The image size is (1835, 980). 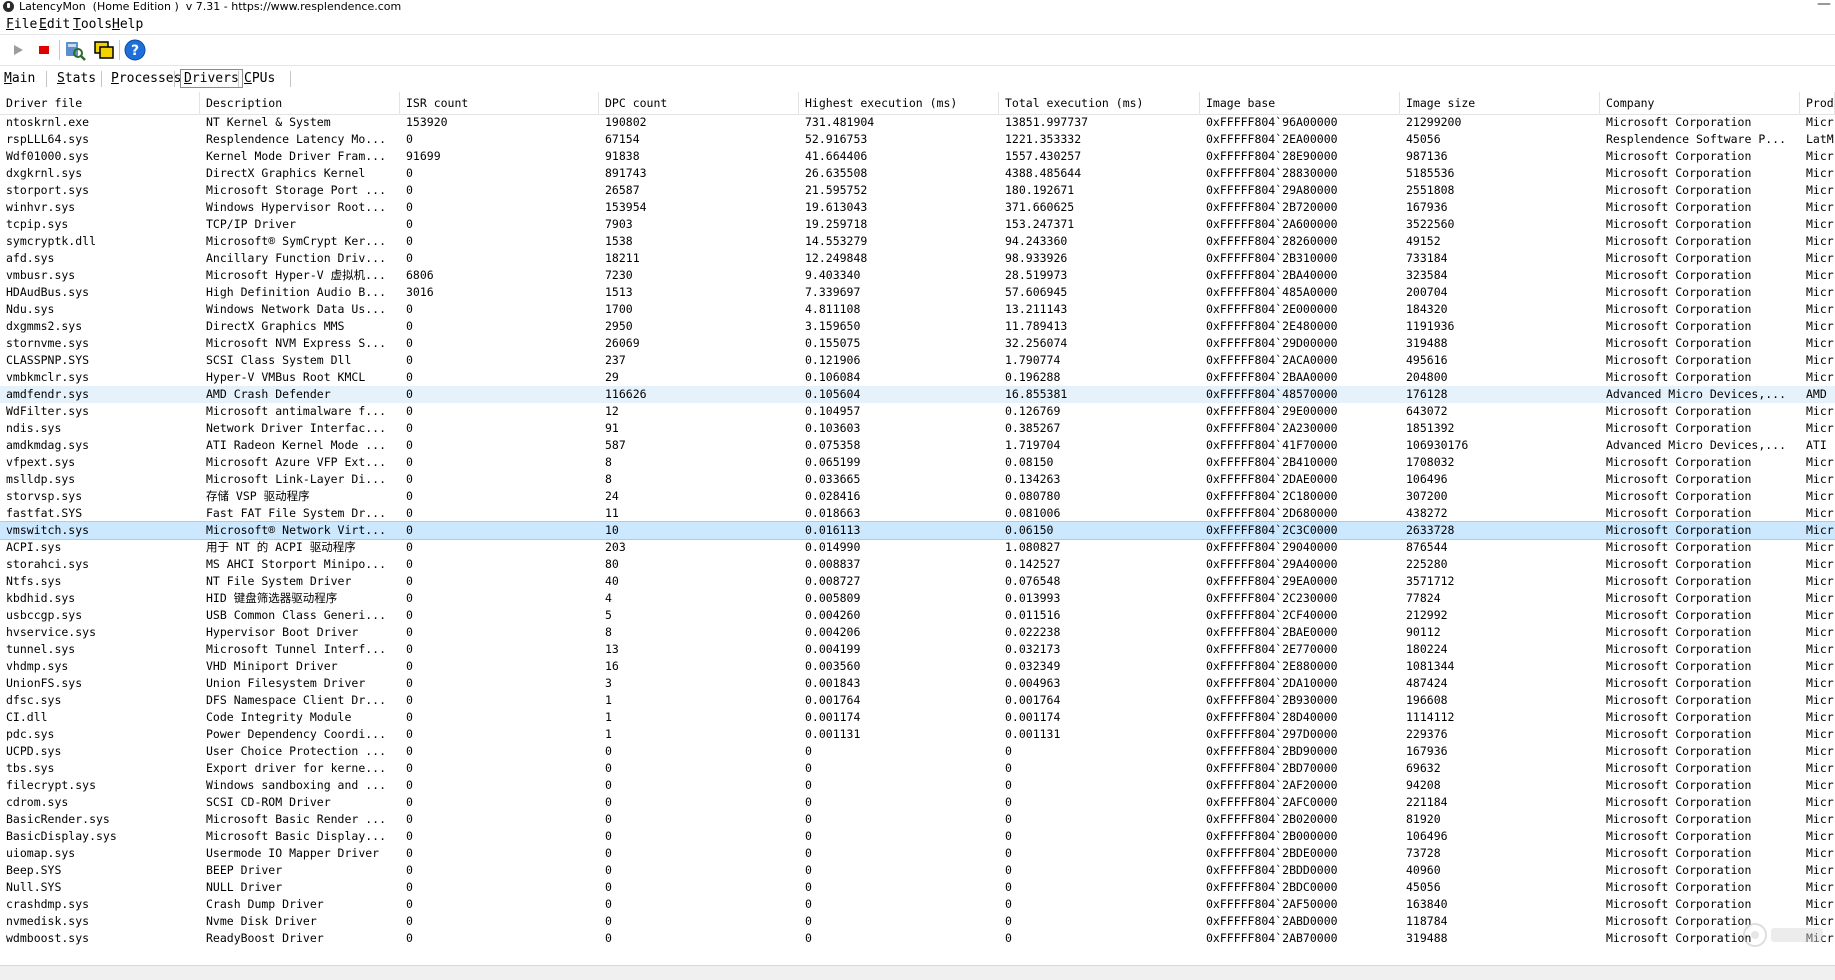 What do you see at coordinates (1300, 103) in the screenshot?
I see `column-header-image-base: Image base` at bounding box center [1300, 103].